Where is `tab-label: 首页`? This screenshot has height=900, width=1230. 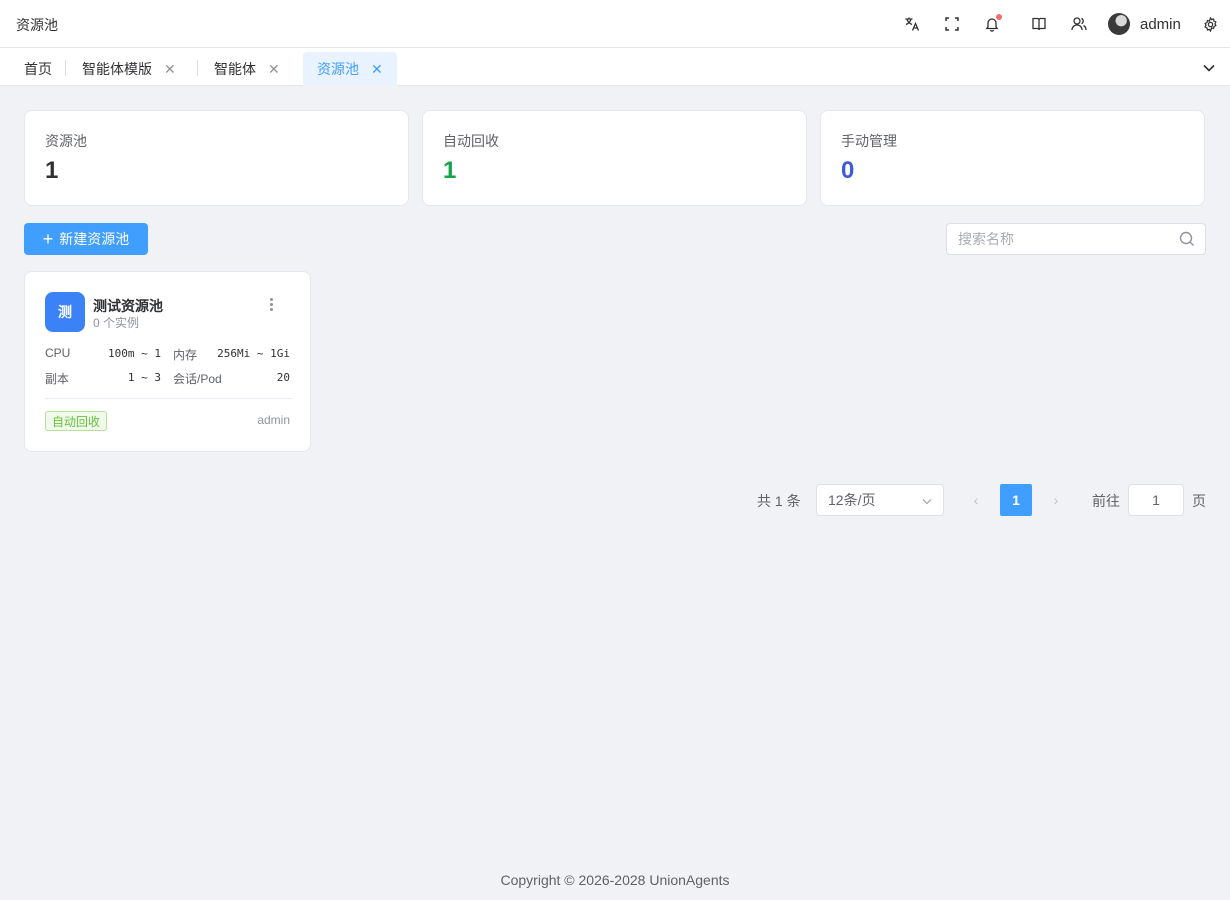
tab-label: 首页 is located at coordinates (38, 69).